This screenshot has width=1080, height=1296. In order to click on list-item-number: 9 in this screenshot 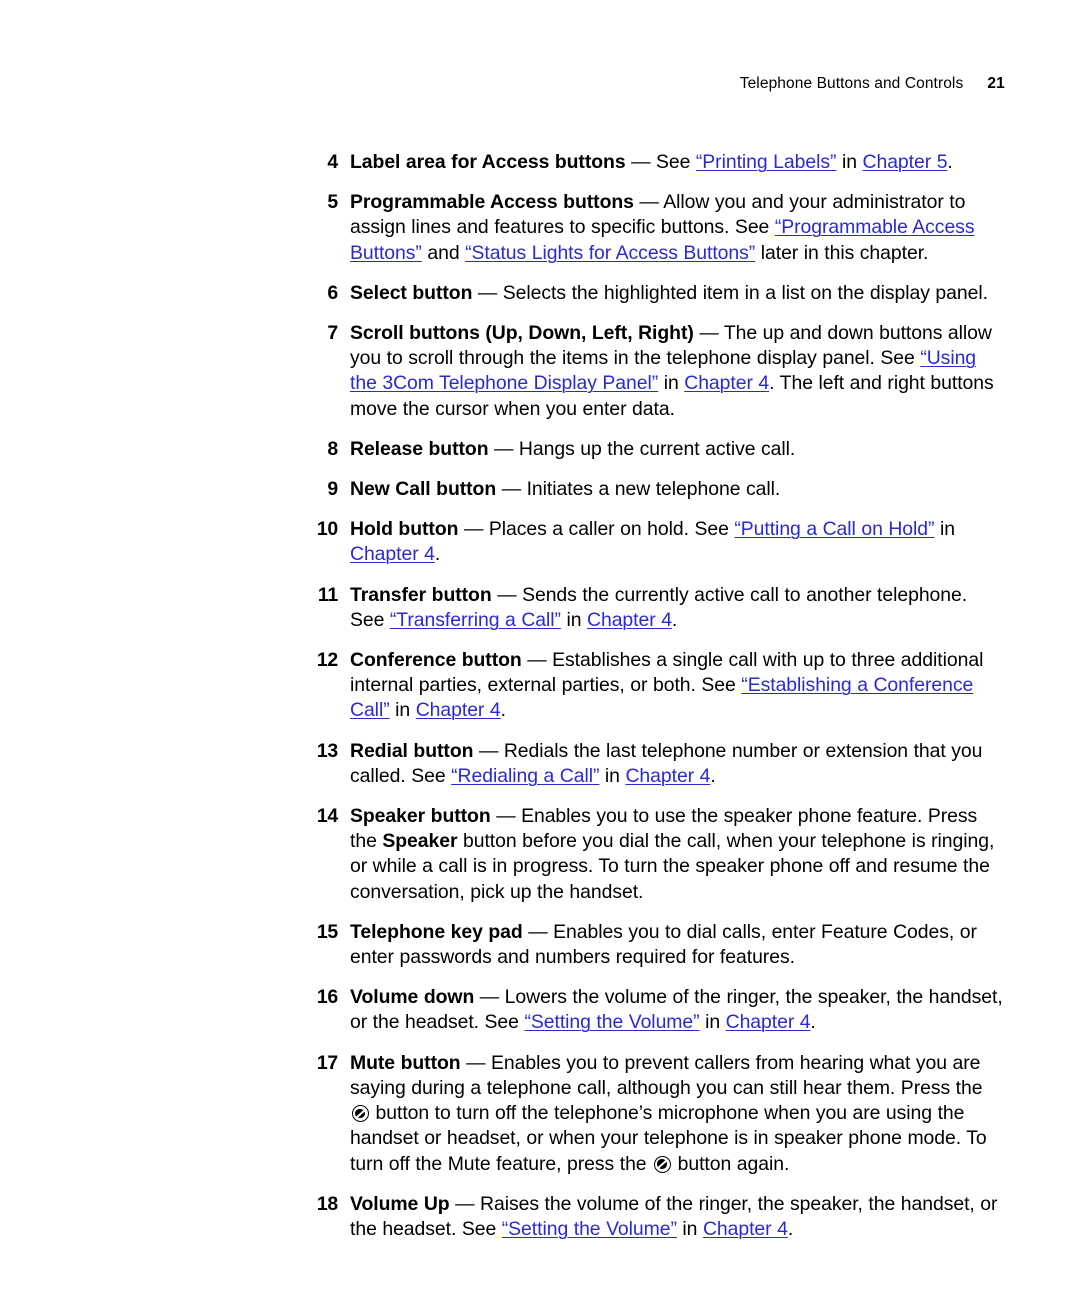, I will do `click(332, 489)`.